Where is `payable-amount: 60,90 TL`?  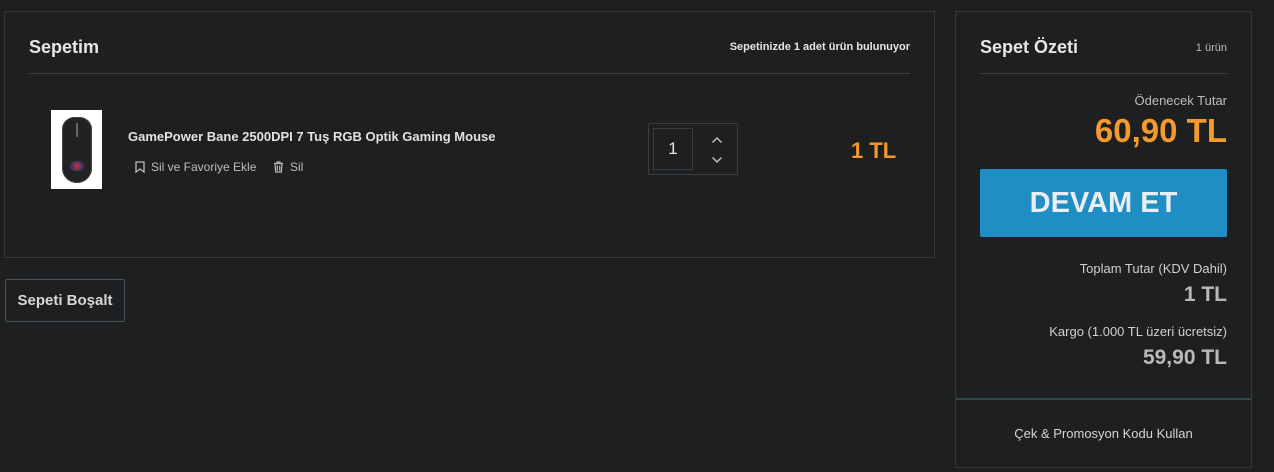
payable-amount: 60,90 TL is located at coordinates (1160, 130).